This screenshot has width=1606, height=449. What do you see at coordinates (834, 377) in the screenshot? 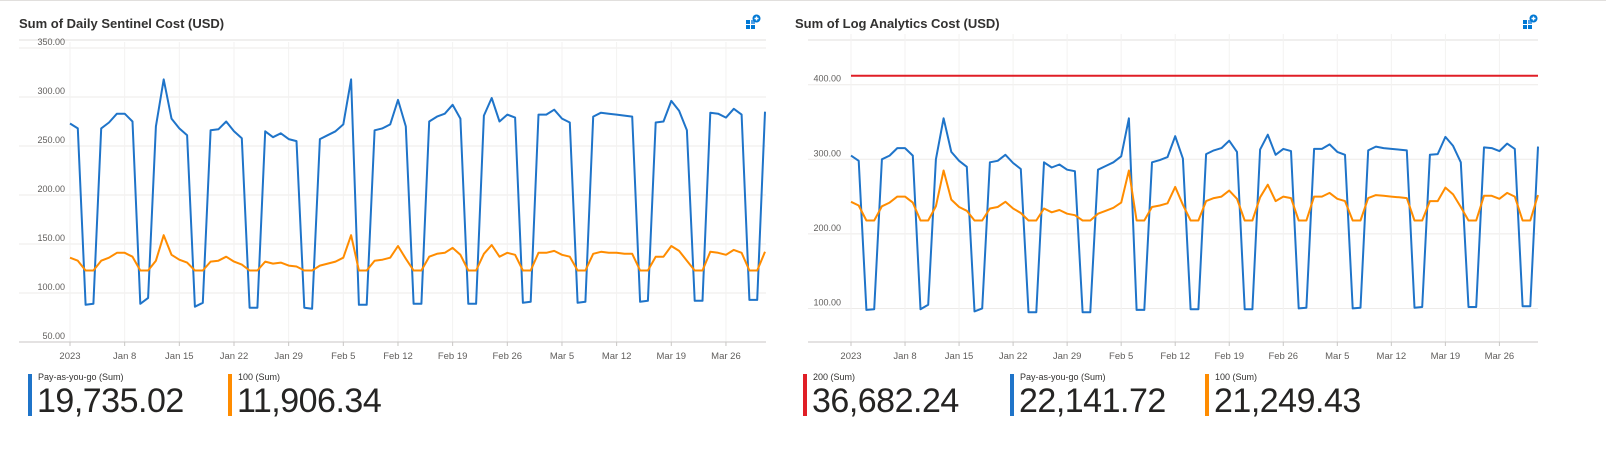
I see `legend-label: 200 (Sum)` at bounding box center [834, 377].